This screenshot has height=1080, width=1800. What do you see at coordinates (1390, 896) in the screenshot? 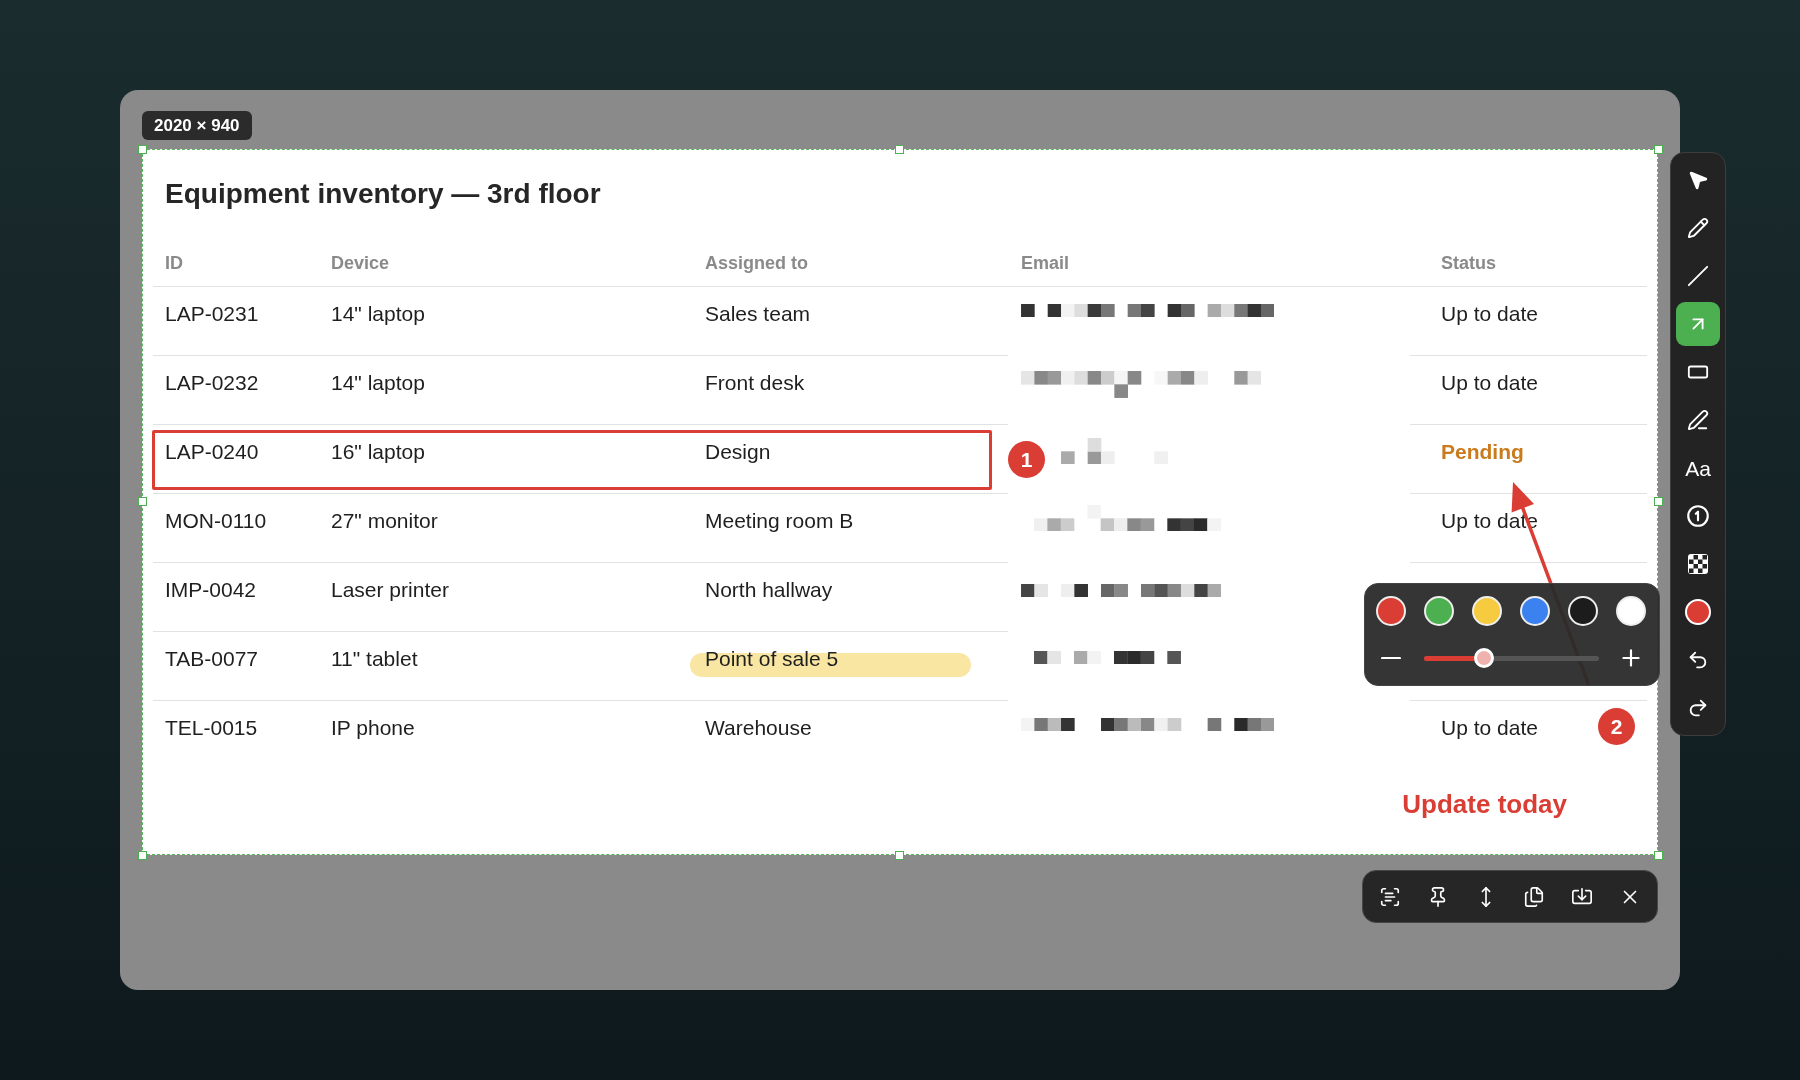
I see `scan-text-icon` at bounding box center [1390, 896].